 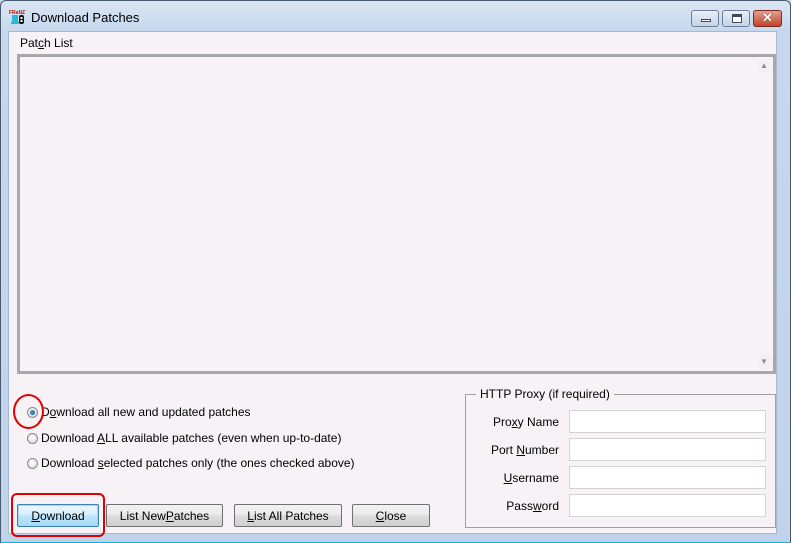 I want to click on minimize-button, so click(x=705, y=18).